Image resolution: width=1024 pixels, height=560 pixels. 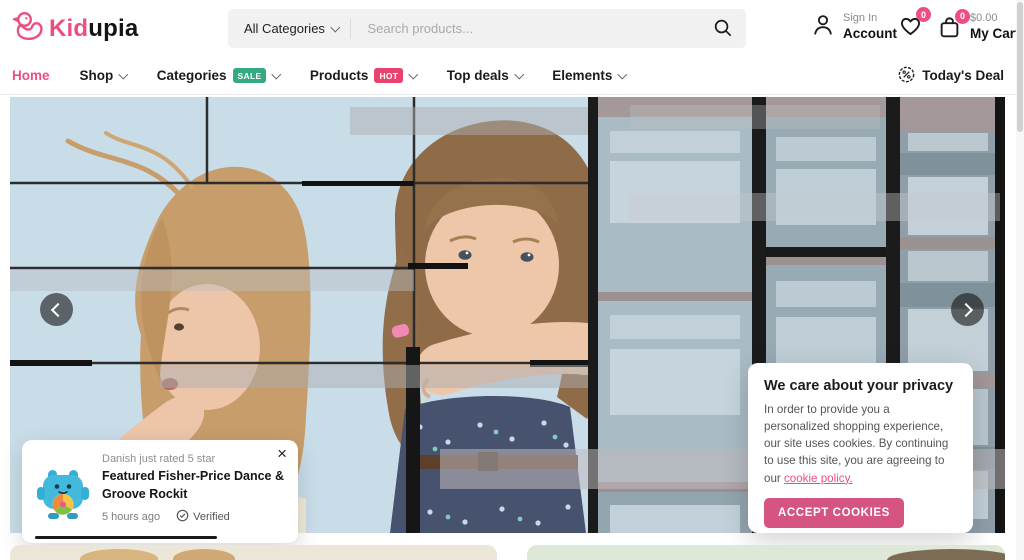 I want to click on carousel-next-button, so click(x=967, y=309).